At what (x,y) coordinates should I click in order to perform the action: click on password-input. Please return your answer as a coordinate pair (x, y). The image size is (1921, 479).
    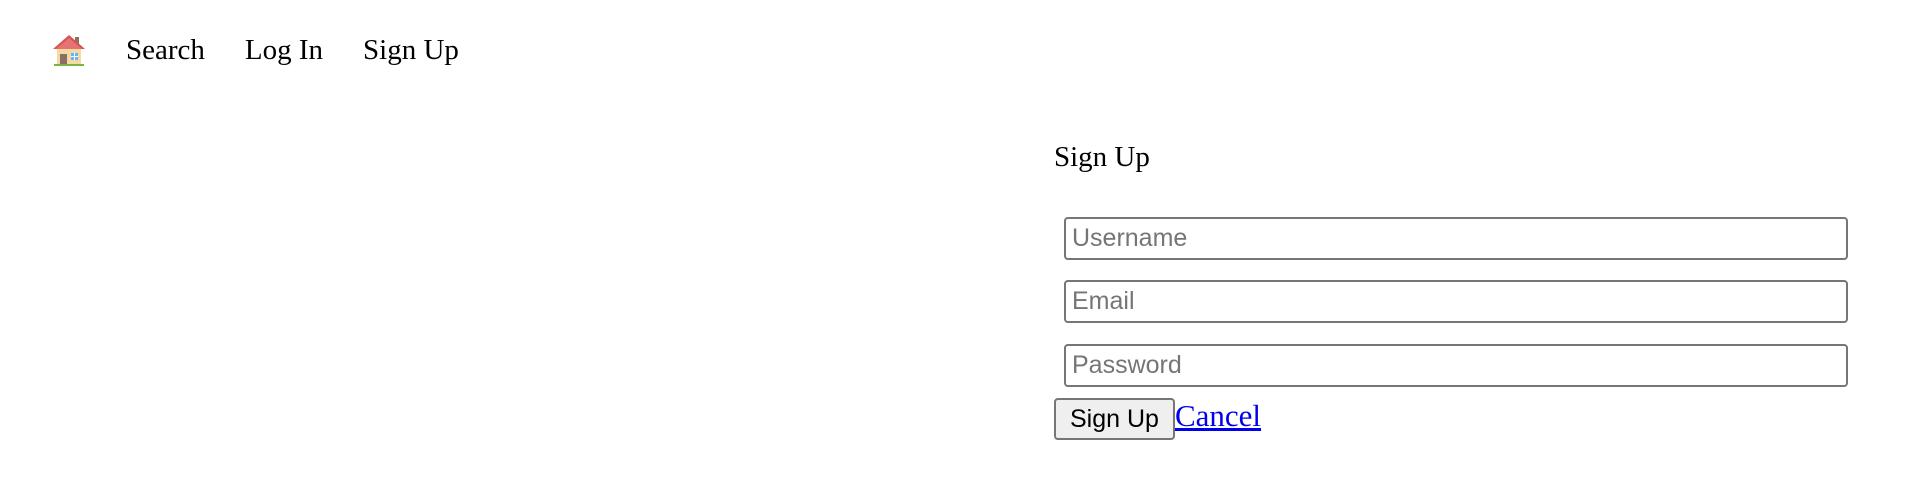
    Looking at the image, I should click on (1456, 365).